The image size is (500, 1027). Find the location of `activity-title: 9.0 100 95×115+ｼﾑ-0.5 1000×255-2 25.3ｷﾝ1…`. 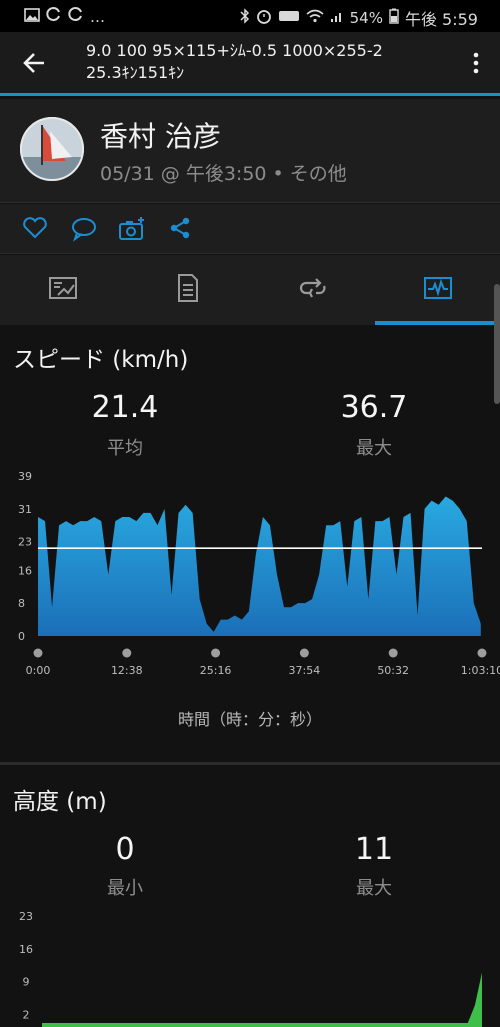

activity-title: 9.0 100 95×115+ｼﾑ-0.5 1000×255-2 25.3ｷﾝ1… is located at coordinates (256, 62).